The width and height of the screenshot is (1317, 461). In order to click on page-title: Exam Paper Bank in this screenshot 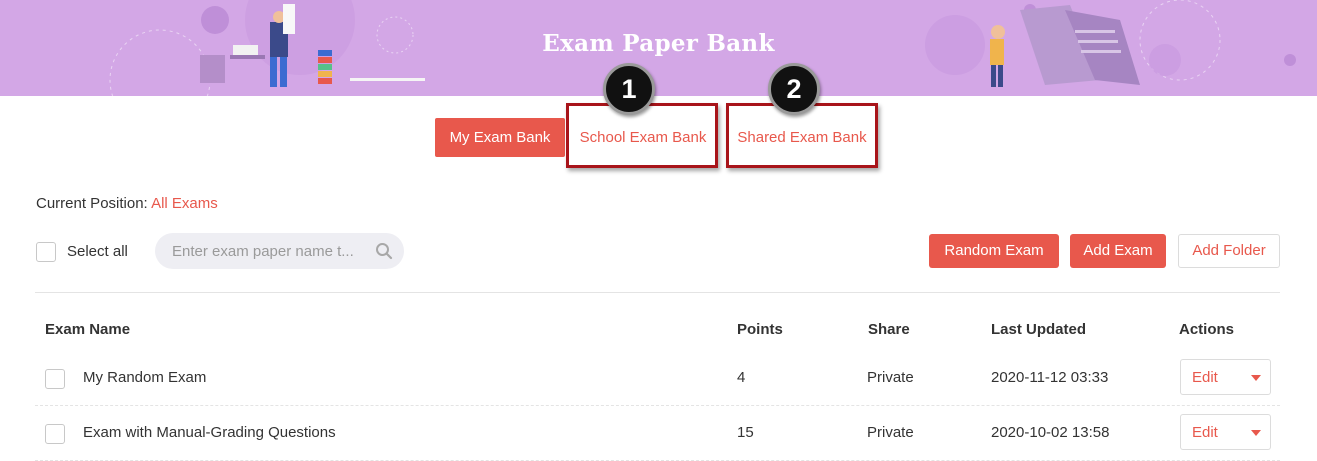, I will do `click(658, 43)`.